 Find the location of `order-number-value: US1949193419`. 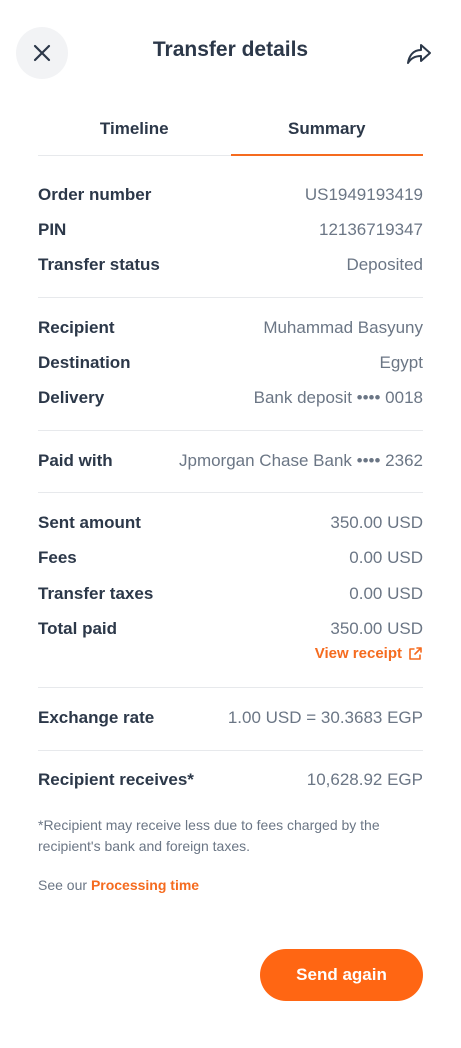

order-number-value: US1949193419 is located at coordinates (363, 194).